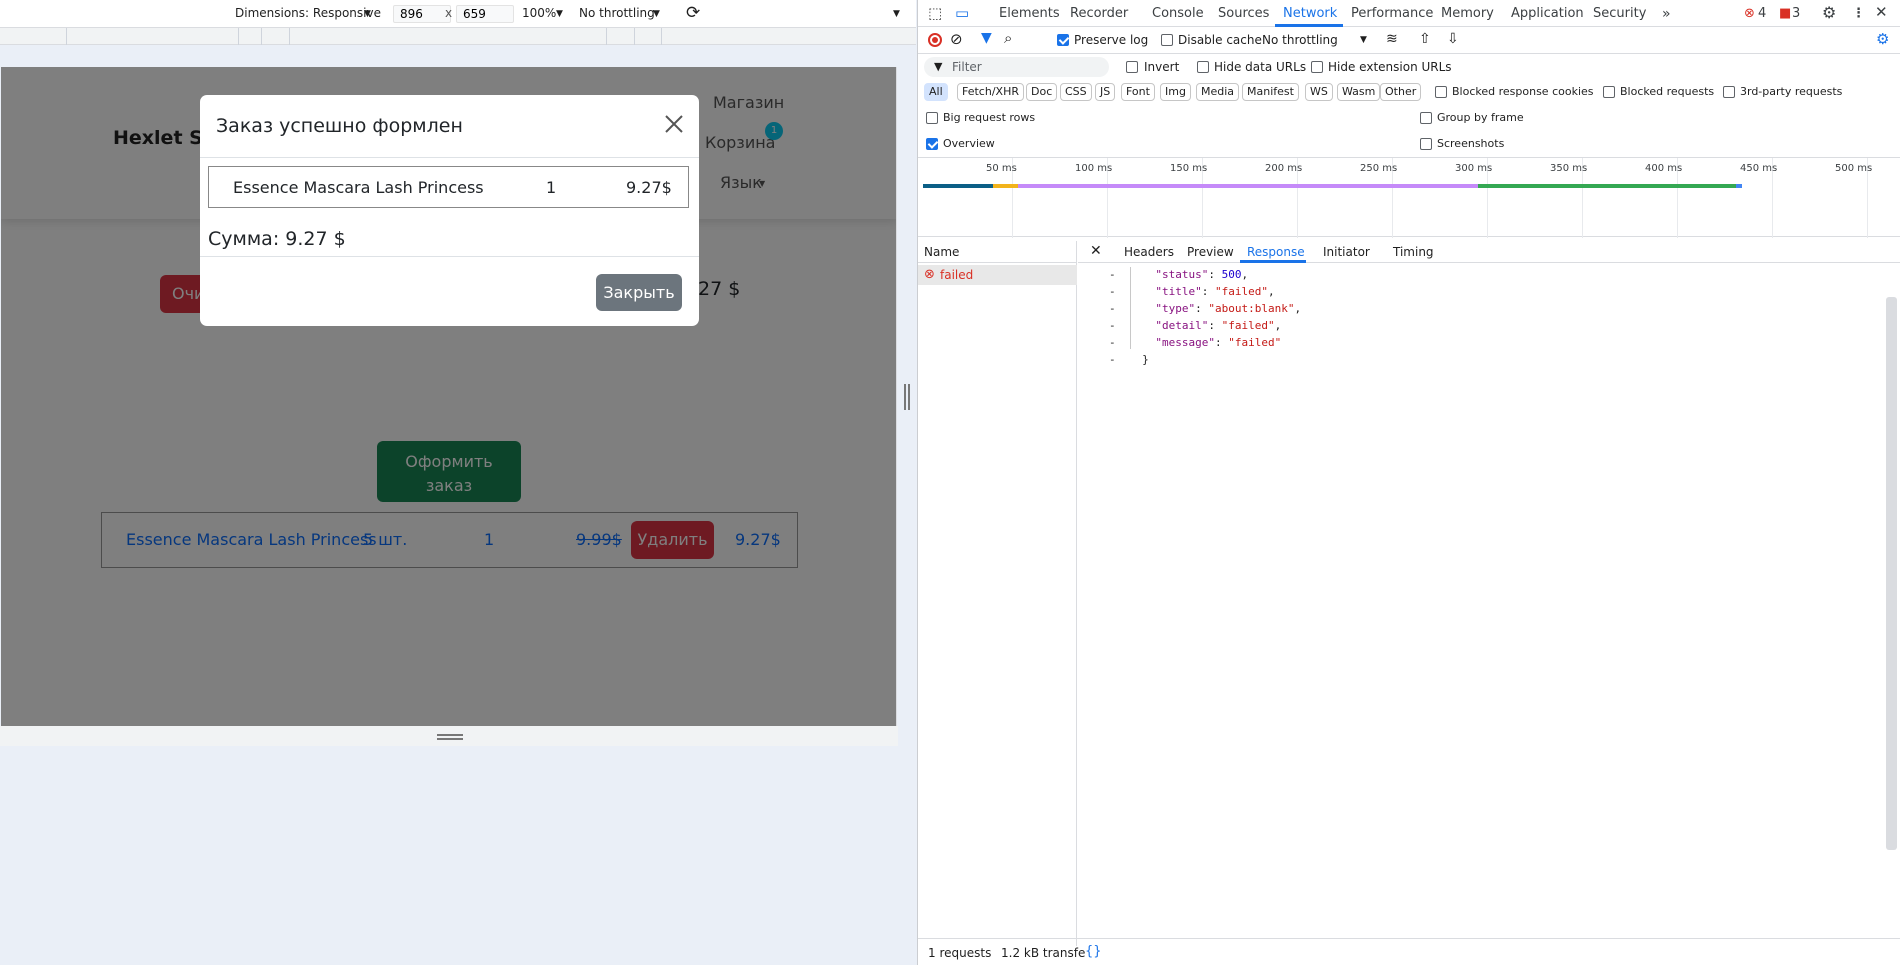 This screenshot has width=1900, height=965. I want to click on preserve-log-checkbox, so click(1063, 40).